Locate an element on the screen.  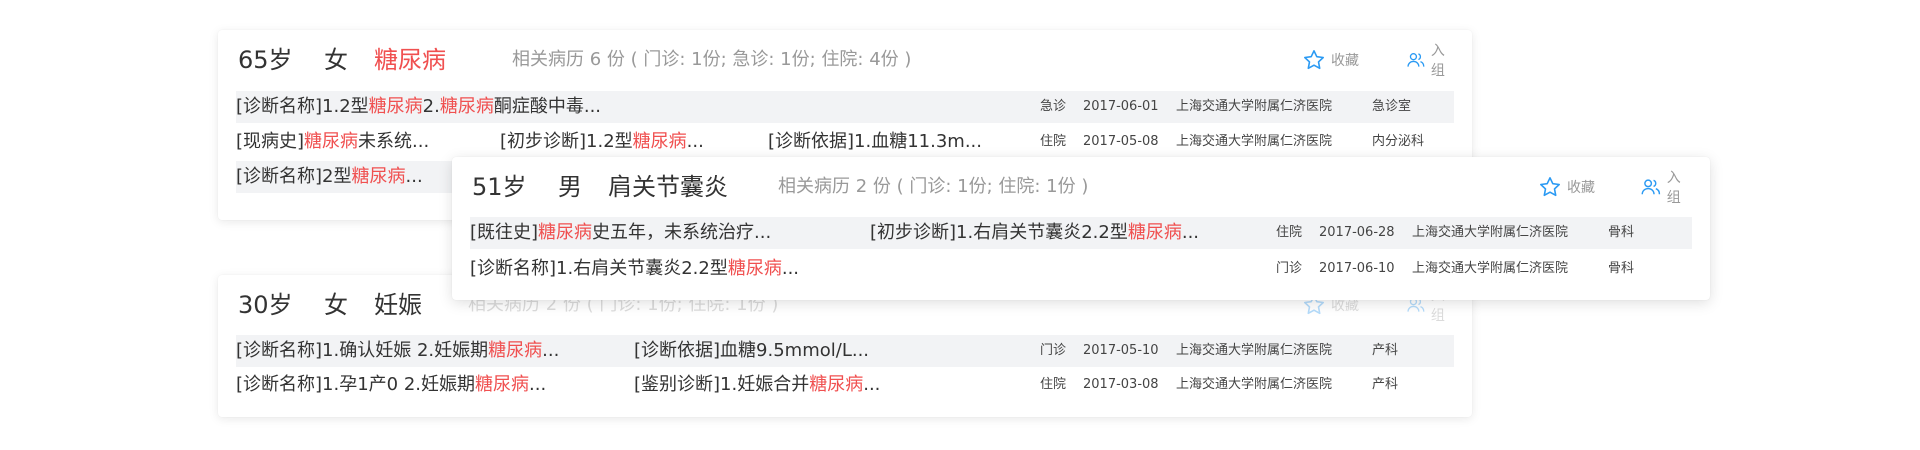
record-date: 2017-06-28 is located at coordinates (1357, 232).